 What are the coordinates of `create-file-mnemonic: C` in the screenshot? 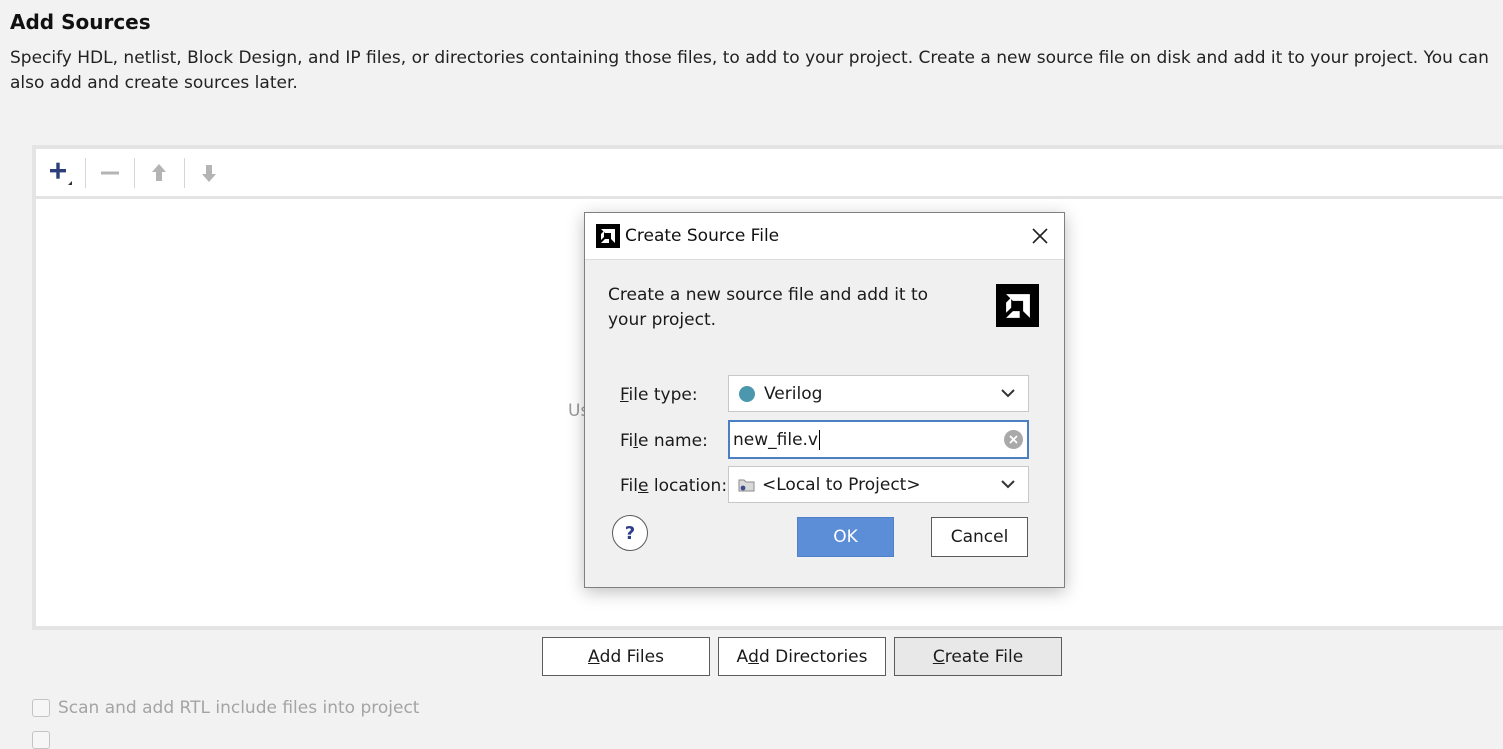 It's located at (938, 656).